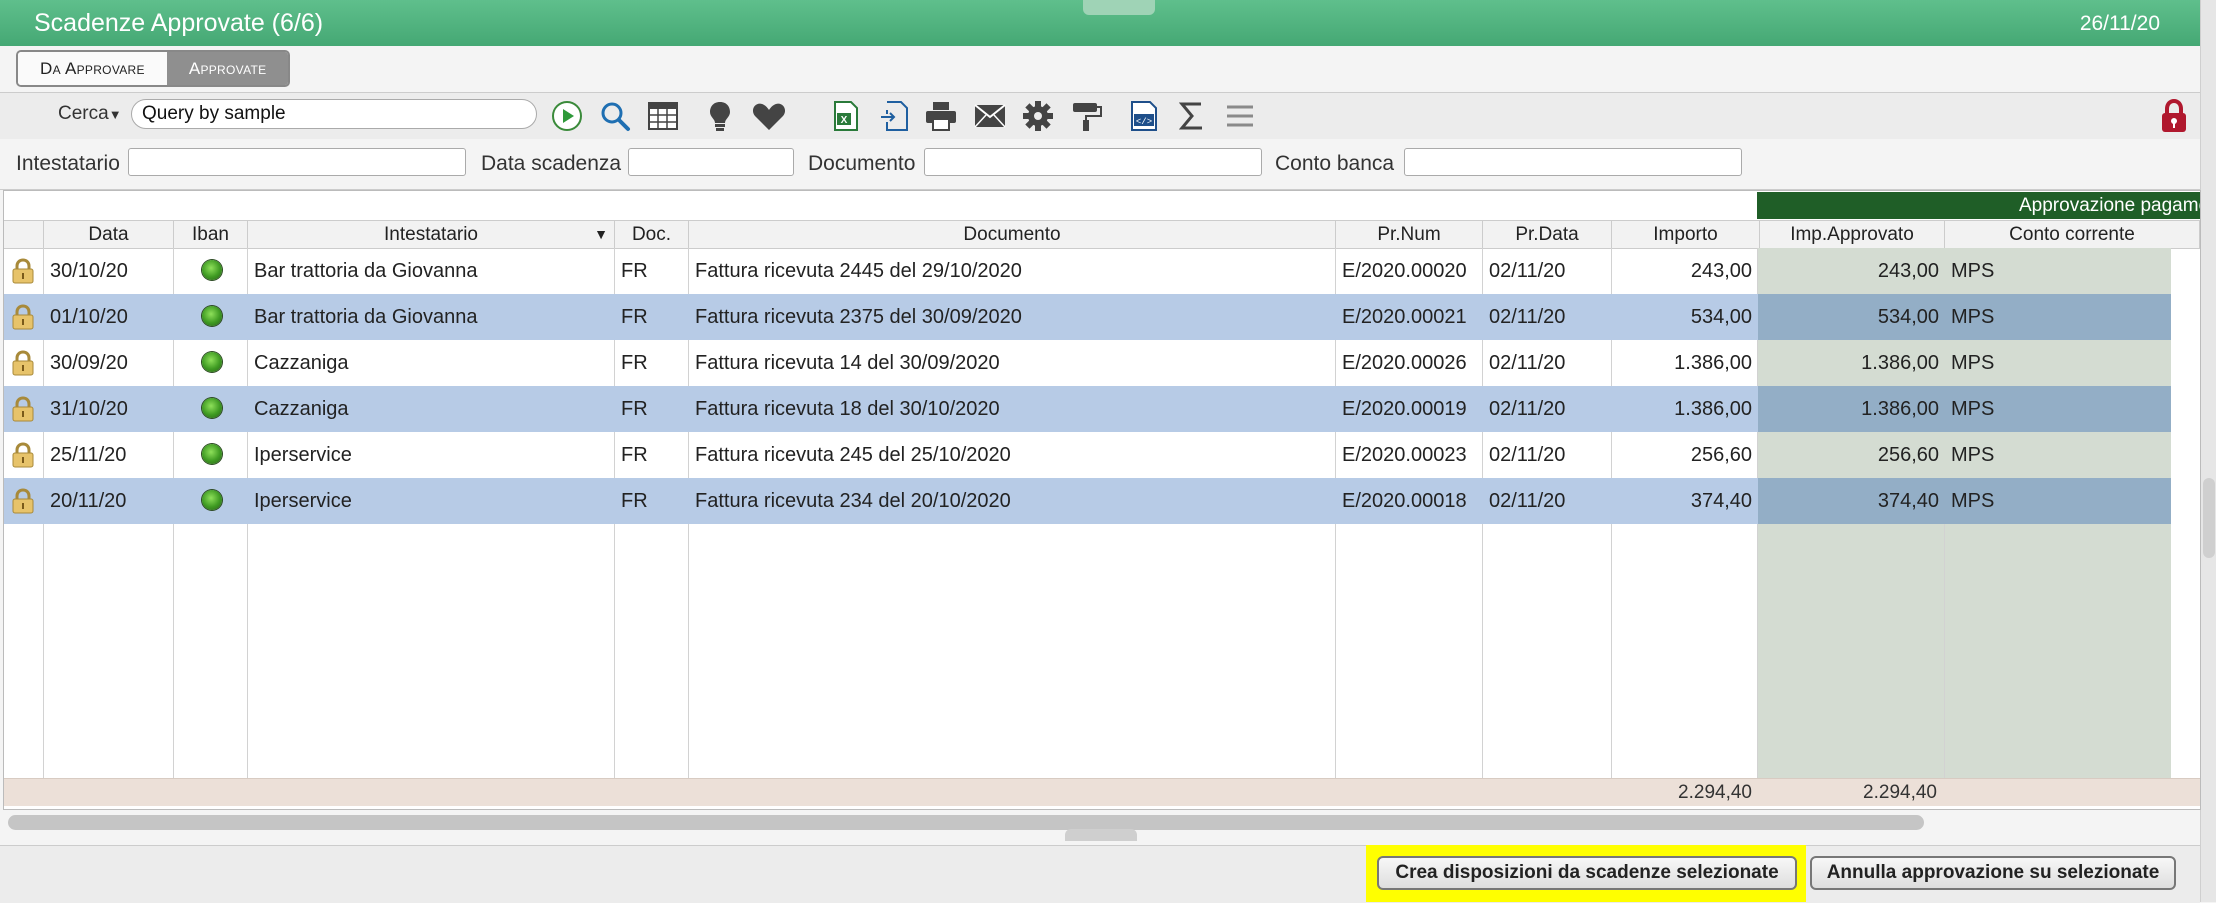  What do you see at coordinates (1713, 363) in the screenshot?
I see `cell-importo: 1.386,00` at bounding box center [1713, 363].